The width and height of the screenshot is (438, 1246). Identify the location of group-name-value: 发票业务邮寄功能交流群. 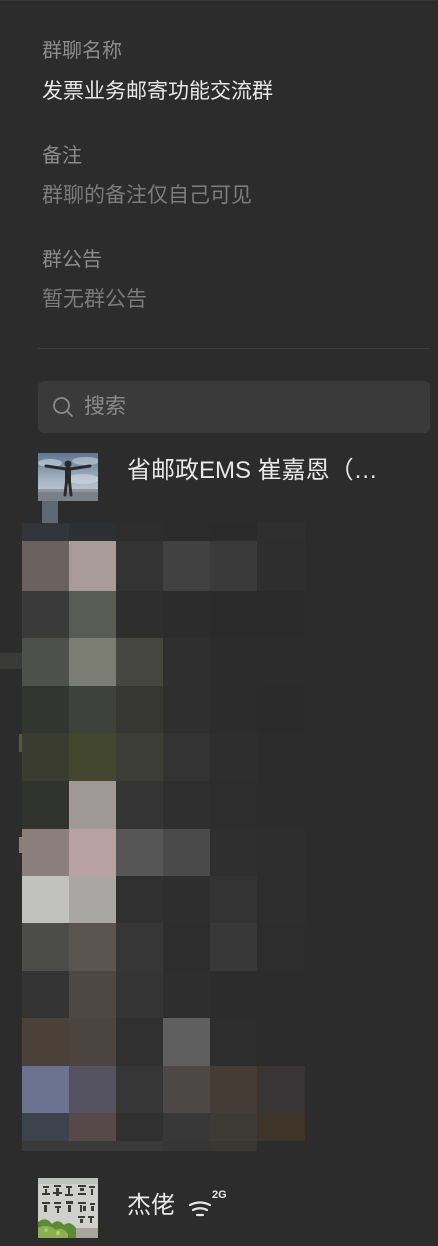
(157, 92).